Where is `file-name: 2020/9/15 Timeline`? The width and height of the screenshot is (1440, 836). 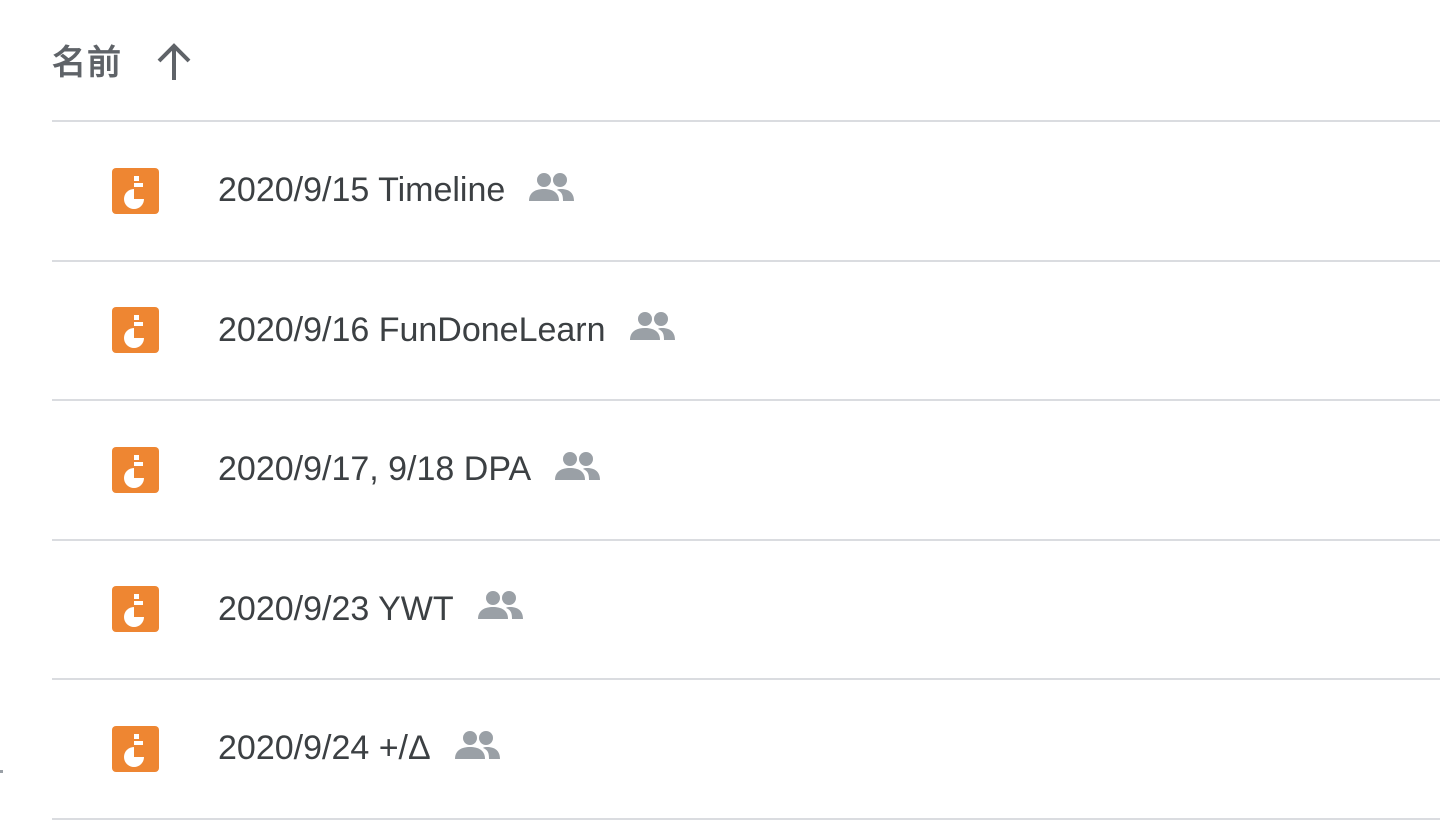 file-name: 2020/9/15 Timeline is located at coordinates (396, 190).